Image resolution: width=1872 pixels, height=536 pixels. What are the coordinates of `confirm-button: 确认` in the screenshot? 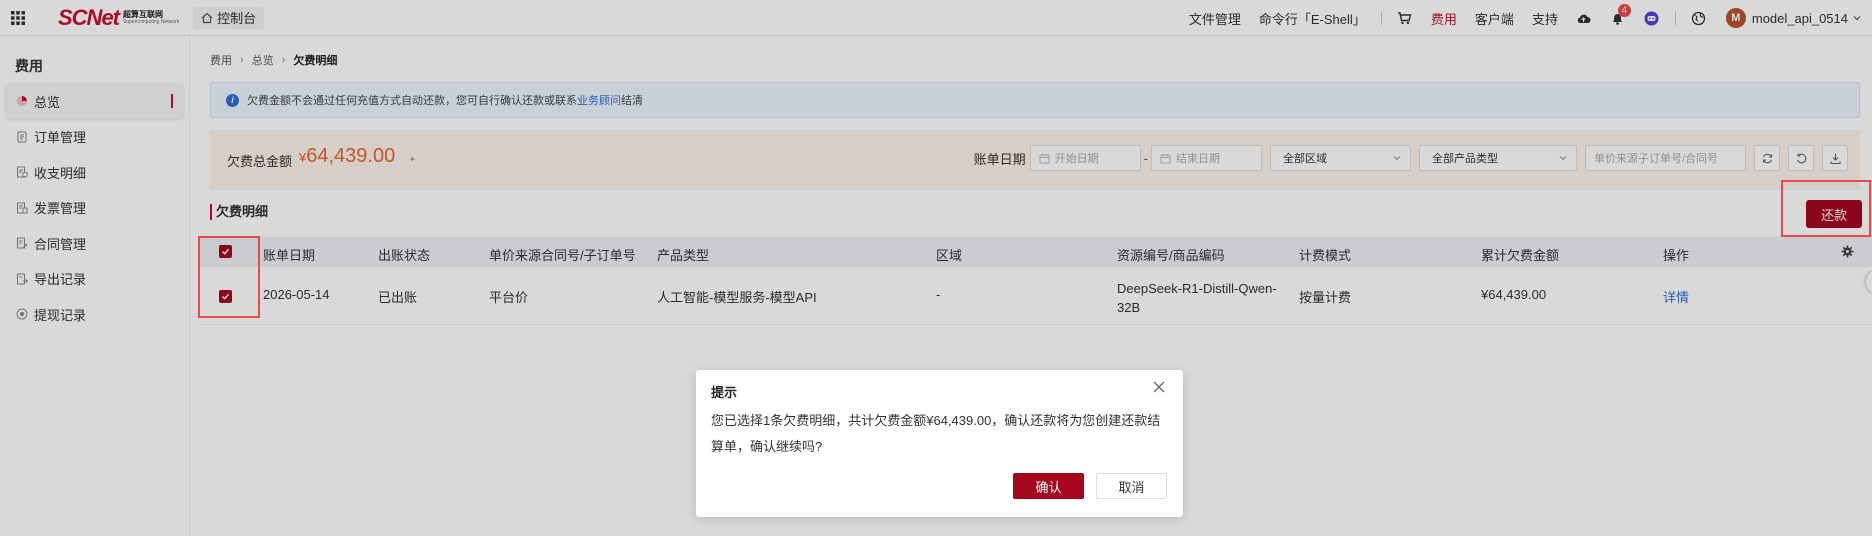 It's located at (1048, 486).